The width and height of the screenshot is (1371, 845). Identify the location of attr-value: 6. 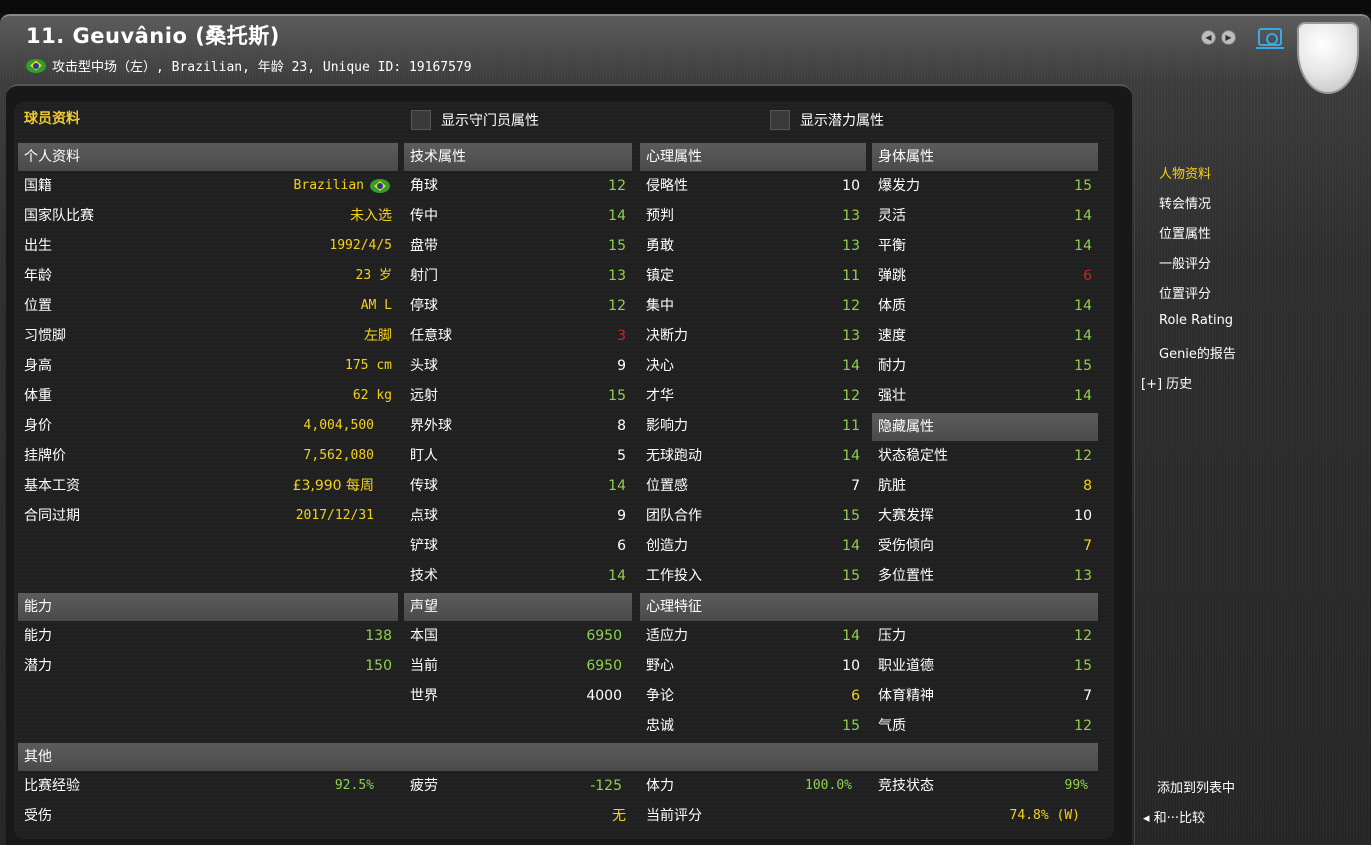
(1087, 276).